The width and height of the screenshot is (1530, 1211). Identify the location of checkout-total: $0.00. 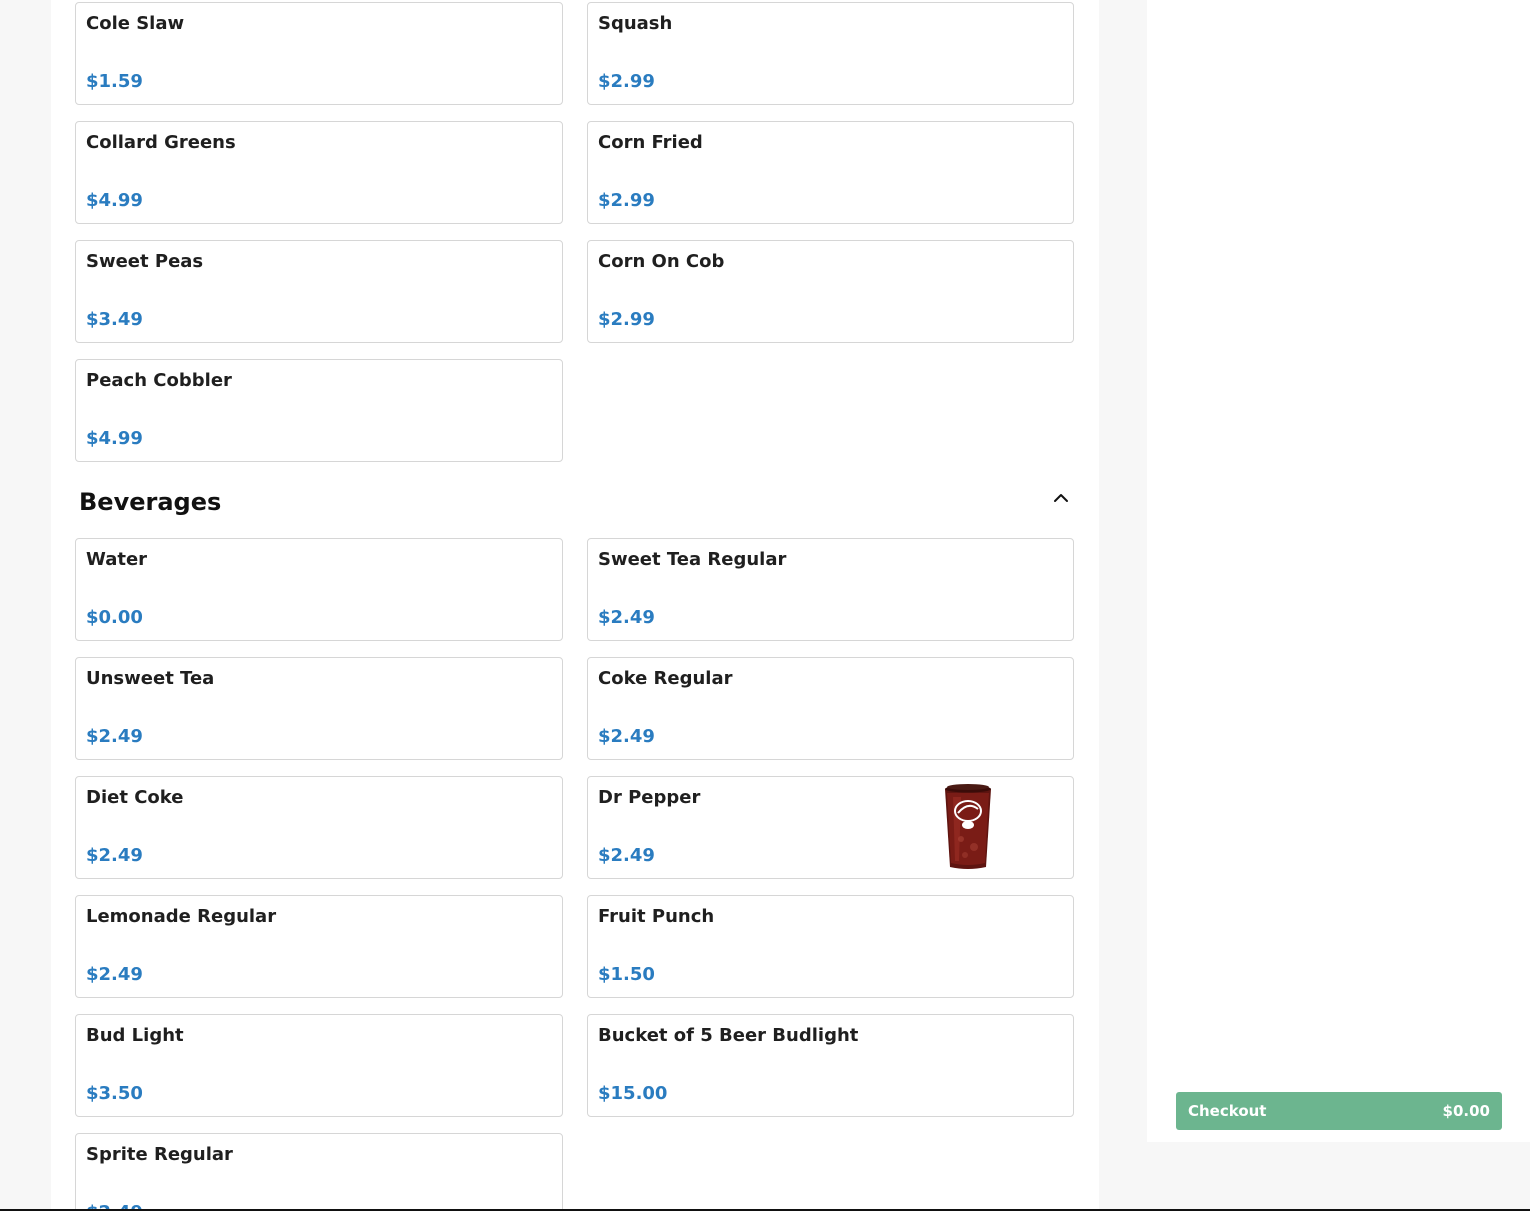
(1466, 1111).